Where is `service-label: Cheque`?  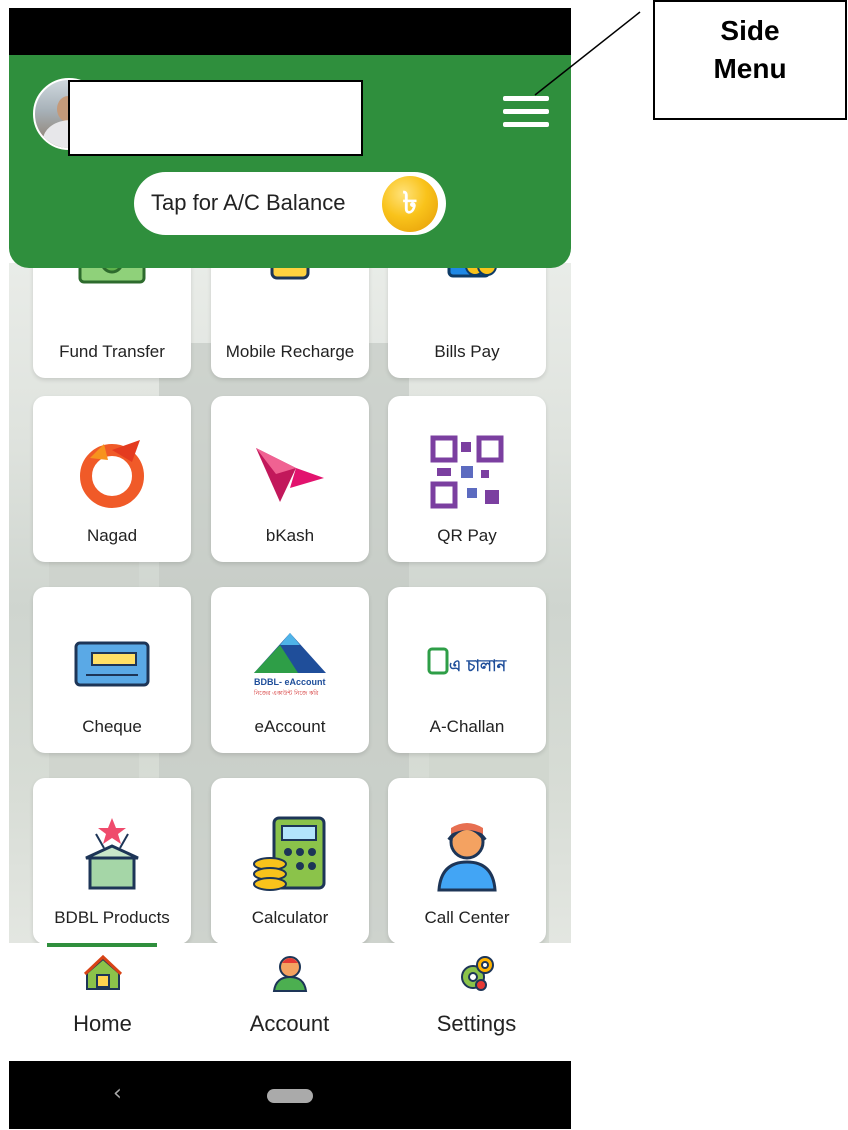 service-label: Cheque is located at coordinates (112, 726).